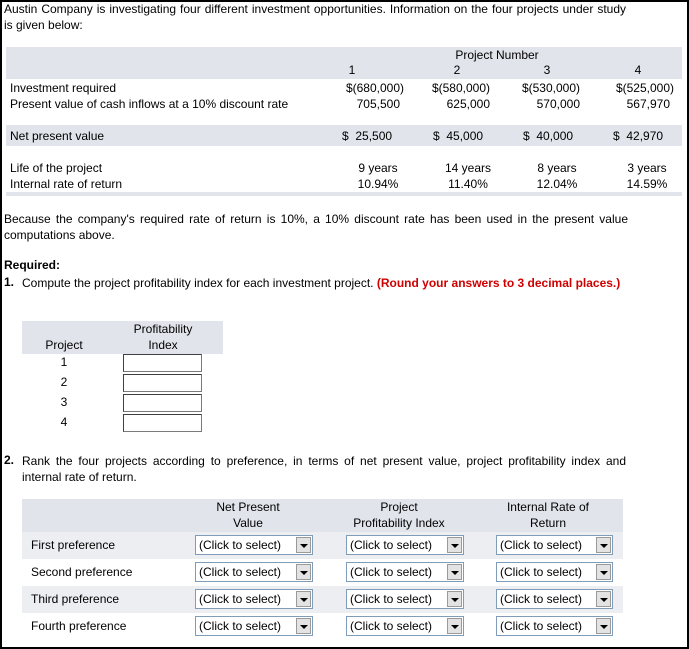 The height and width of the screenshot is (649, 689). What do you see at coordinates (378, 184) in the screenshot?
I see `irr-1: 10.94%` at bounding box center [378, 184].